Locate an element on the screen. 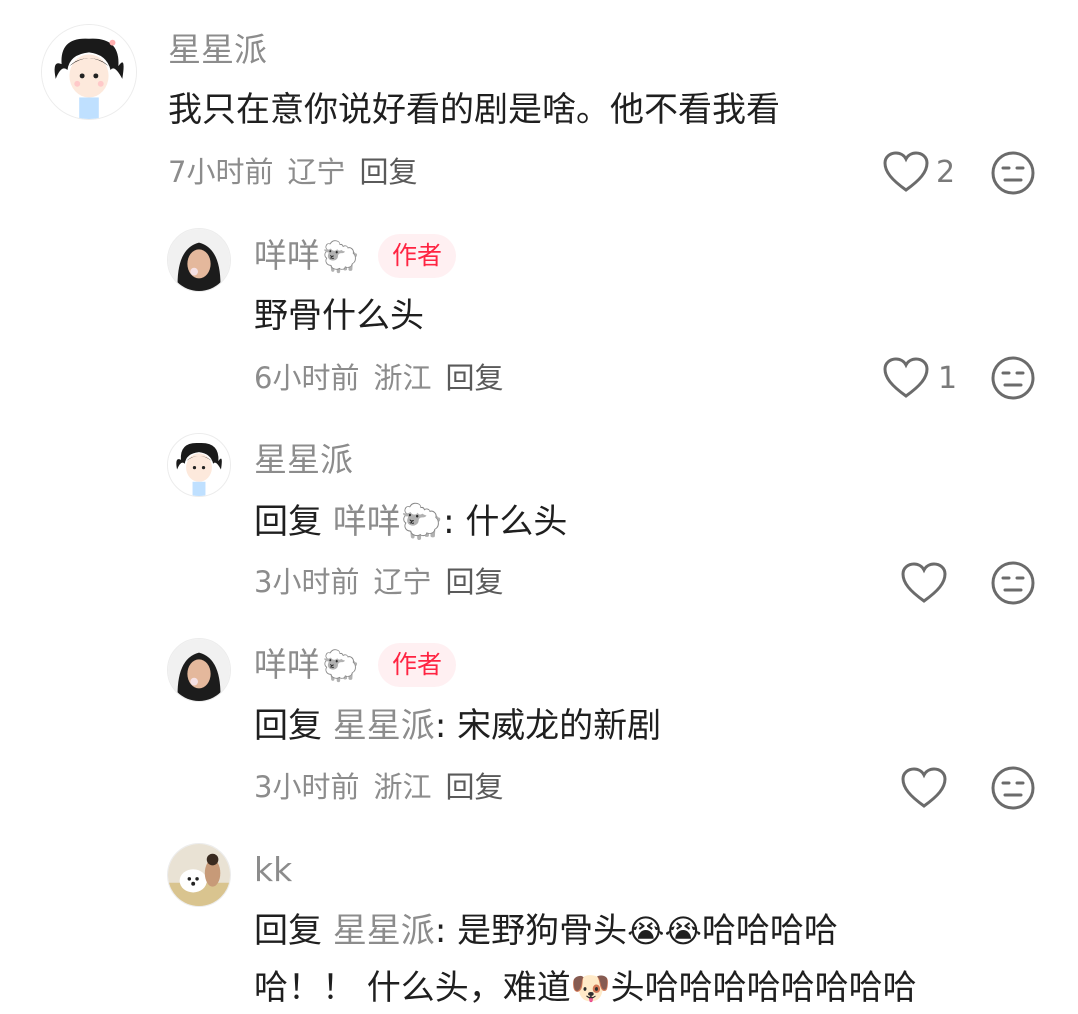 Image resolution: width=1078 pixels, height=1014 pixels. like-button: 1 is located at coordinates (919, 378).